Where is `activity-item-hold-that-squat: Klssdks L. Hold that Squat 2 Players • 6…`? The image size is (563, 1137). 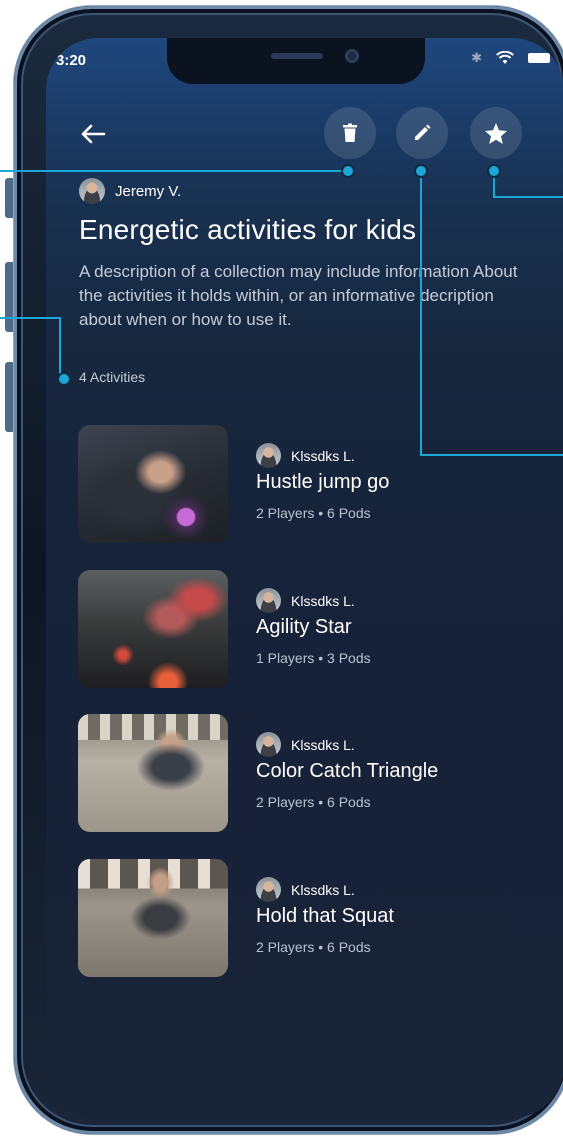
activity-item-hold-that-squat: Klssdks L. Hold that Squat 2 Players • 6… is located at coordinates (308, 919).